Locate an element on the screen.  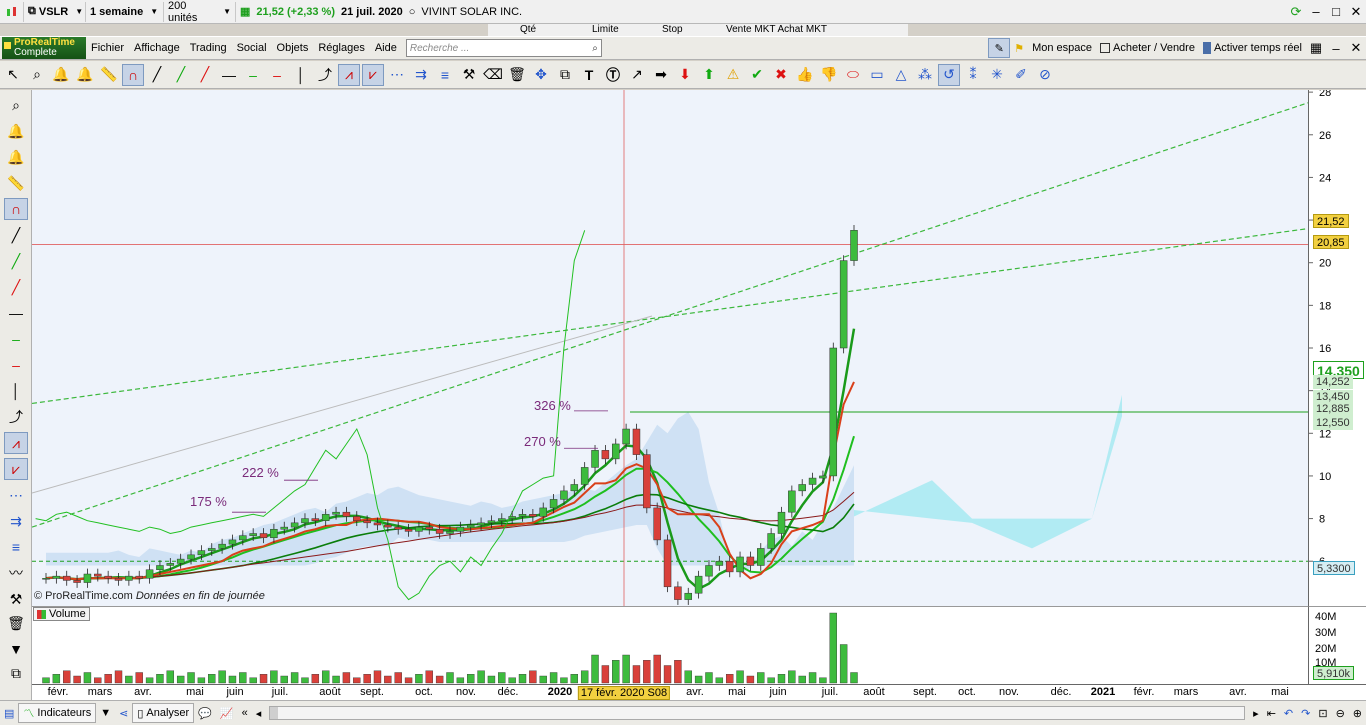
arrow-diag-icon: ↗ is located at coordinates (637, 75).